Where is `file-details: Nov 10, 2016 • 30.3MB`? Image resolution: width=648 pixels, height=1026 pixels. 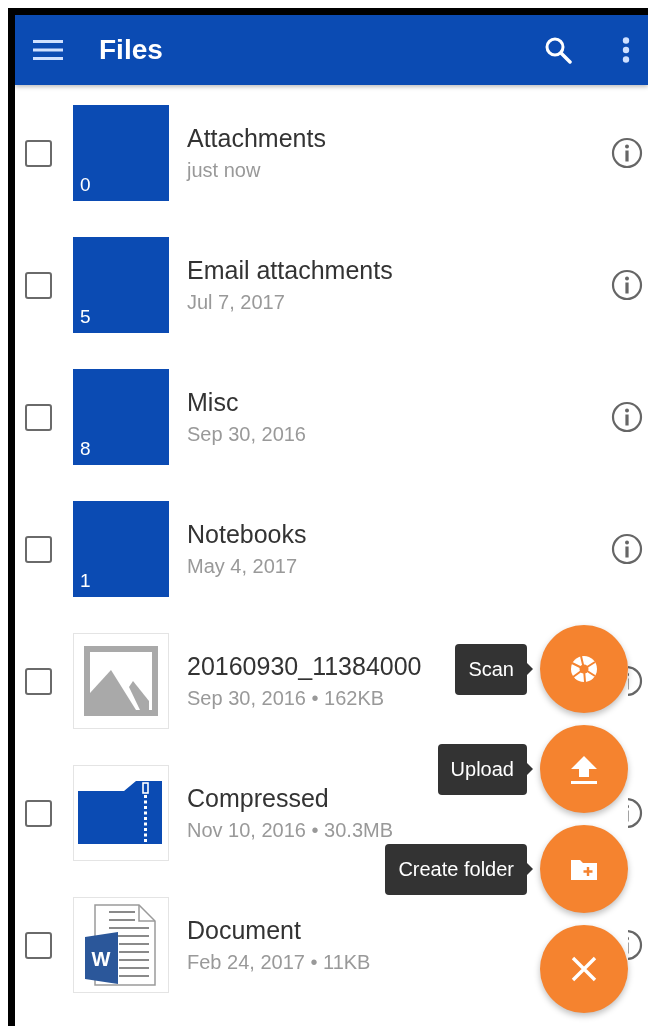
file-details: Nov 10, 2016 • 30.3MB is located at coordinates (290, 830).